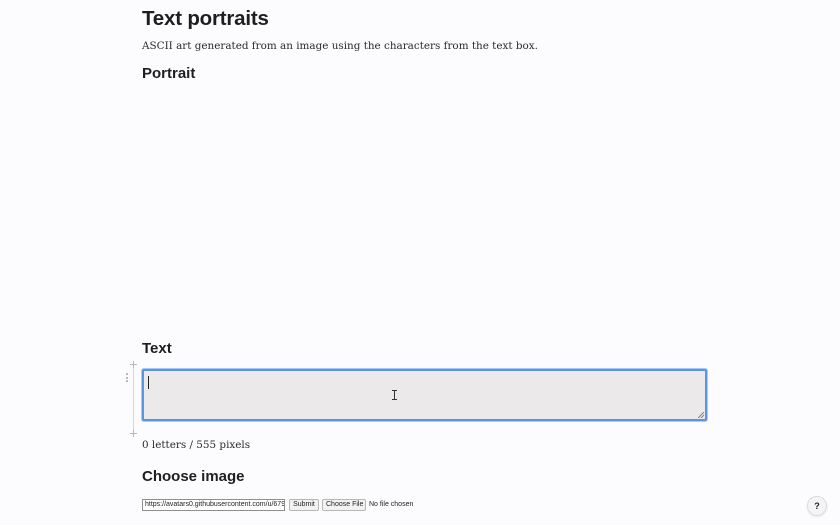  I want to click on text-input, so click(424, 395).